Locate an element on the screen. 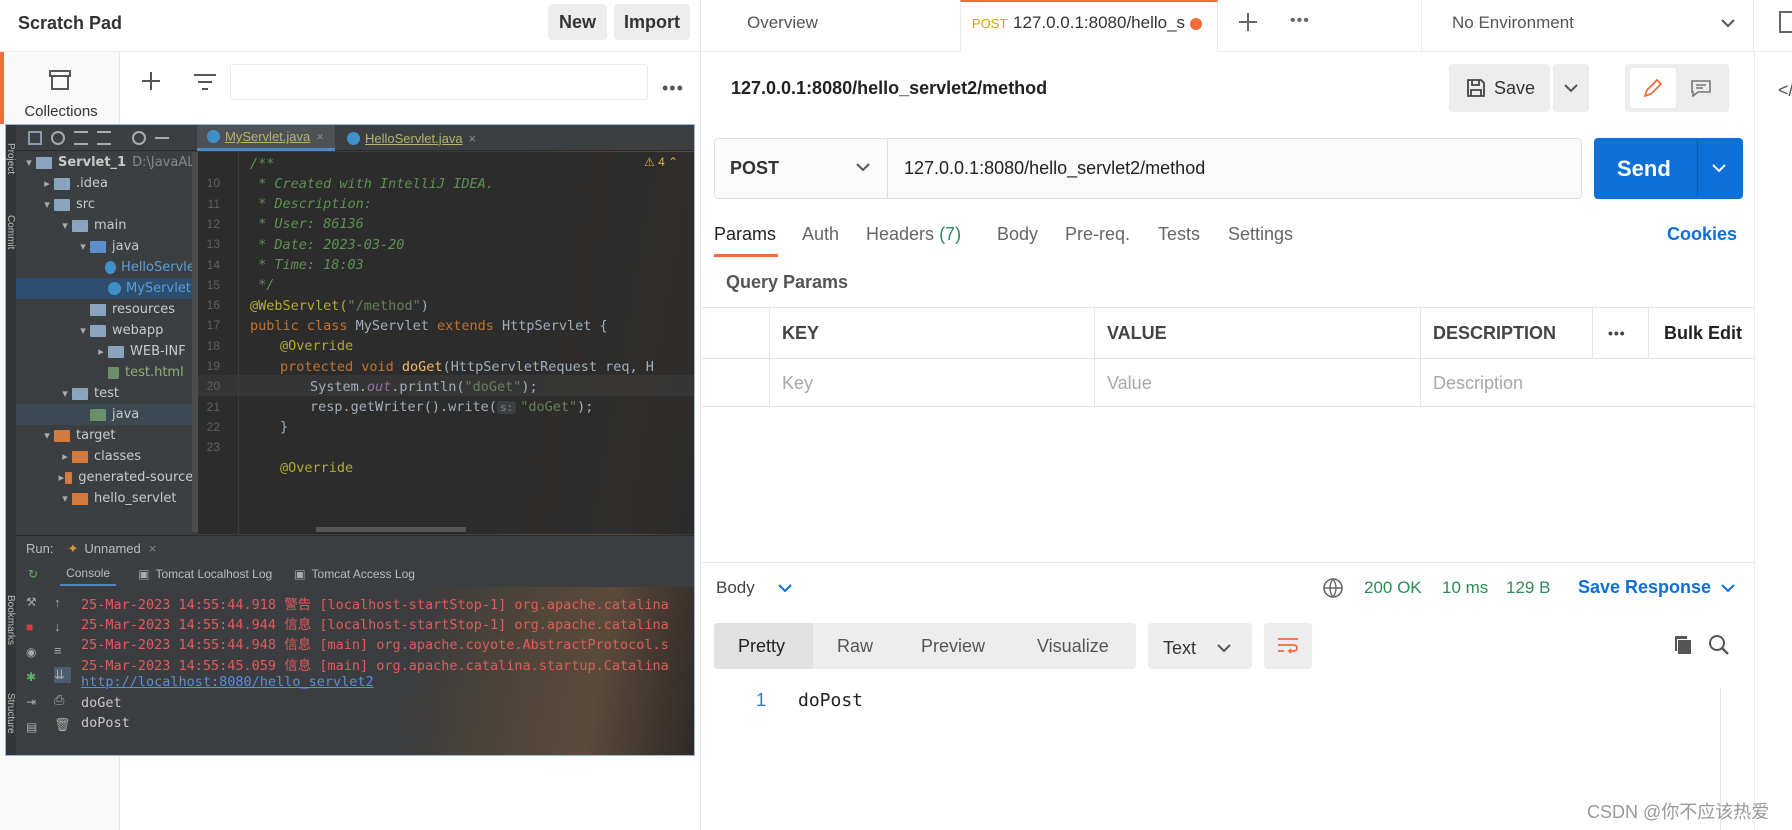  view-raw: Raw is located at coordinates (855, 646).